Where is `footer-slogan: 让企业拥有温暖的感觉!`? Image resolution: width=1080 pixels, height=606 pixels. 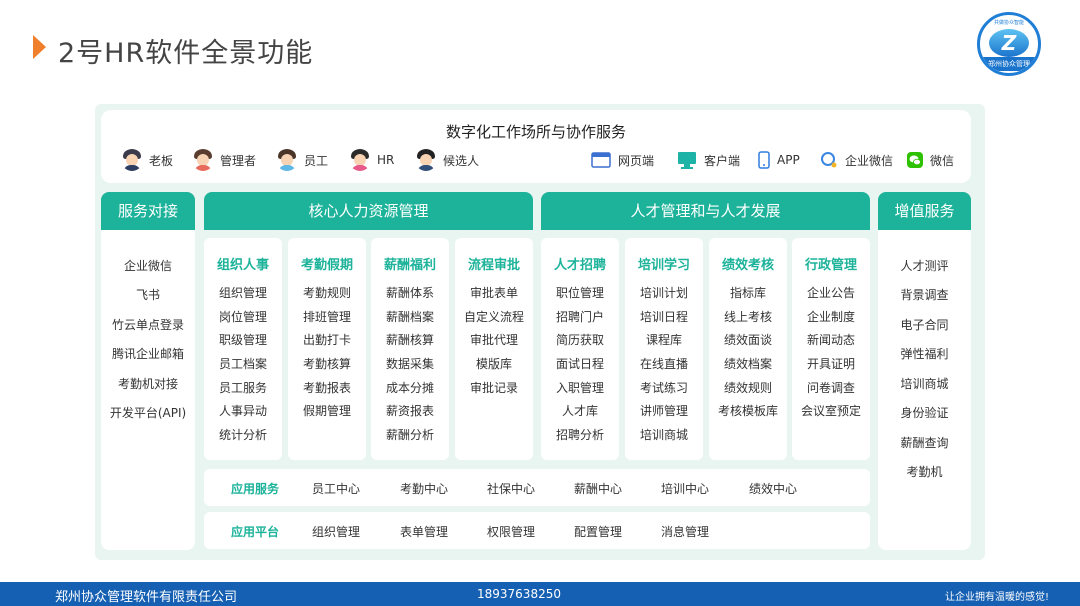 footer-slogan: 让企业拥有温暖的感觉! is located at coordinates (997, 597).